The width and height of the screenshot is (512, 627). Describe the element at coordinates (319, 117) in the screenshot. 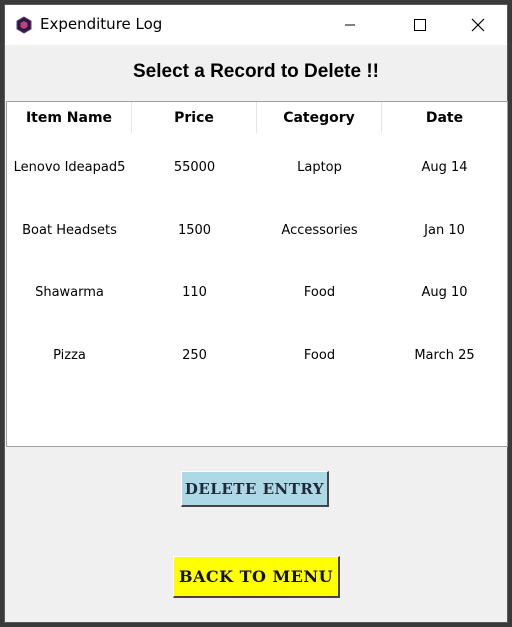

I see `column-header-category: Category` at that location.